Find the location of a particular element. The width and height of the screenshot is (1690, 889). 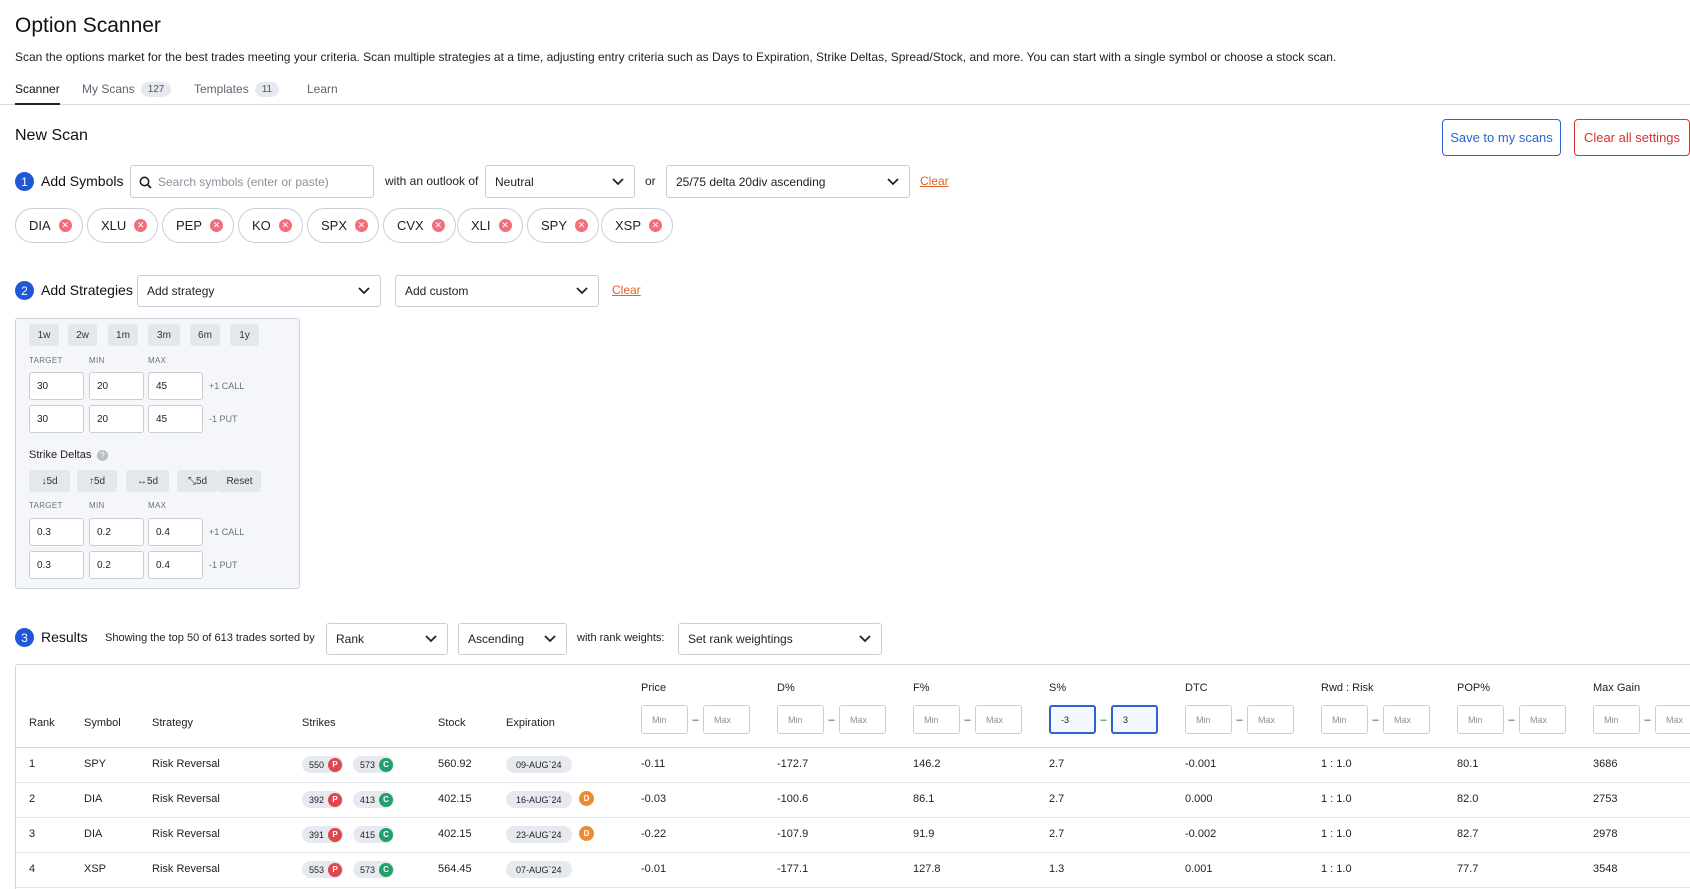

clear-all-settings-button: Clear all settings is located at coordinates (1632, 137).